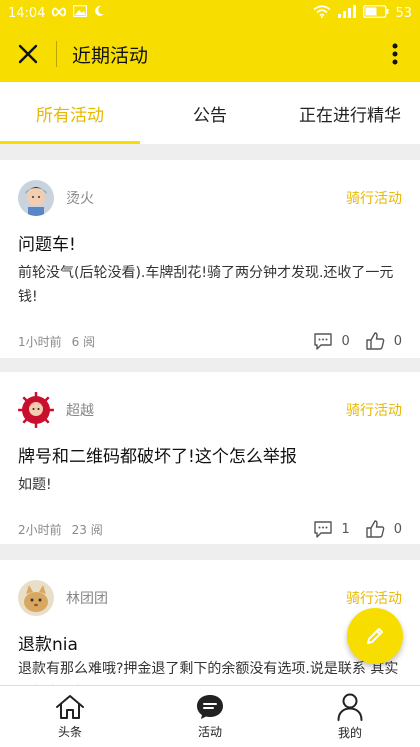 The height and width of the screenshot is (747, 420). Describe the element at coordinates (56, 54) in the screenshot. I see `app-bar-divider` at that location.